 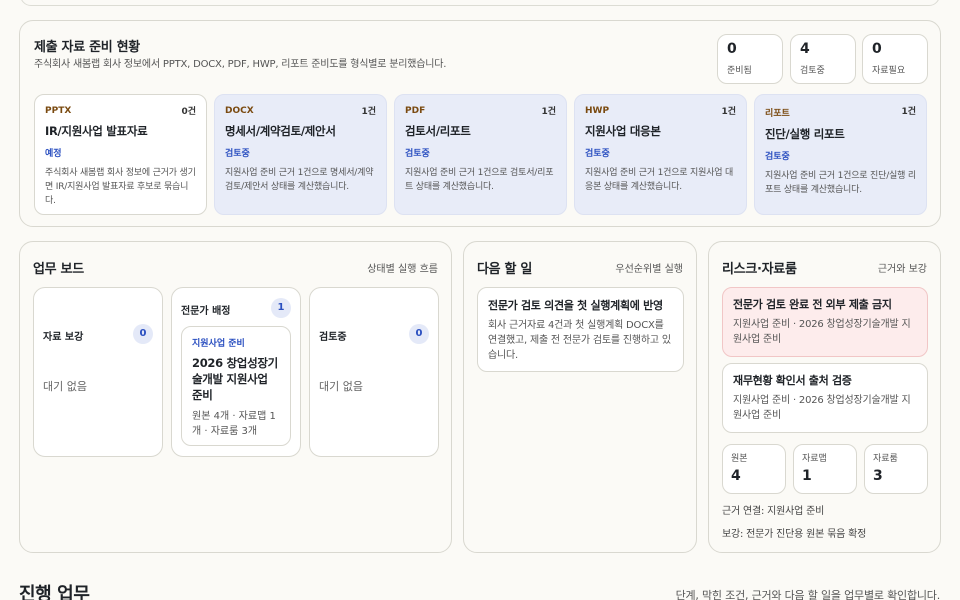 What do you see at coordinates (415, 111) in the screenshot?
I see `format-name: PDF` at bounding box center [415, 111].